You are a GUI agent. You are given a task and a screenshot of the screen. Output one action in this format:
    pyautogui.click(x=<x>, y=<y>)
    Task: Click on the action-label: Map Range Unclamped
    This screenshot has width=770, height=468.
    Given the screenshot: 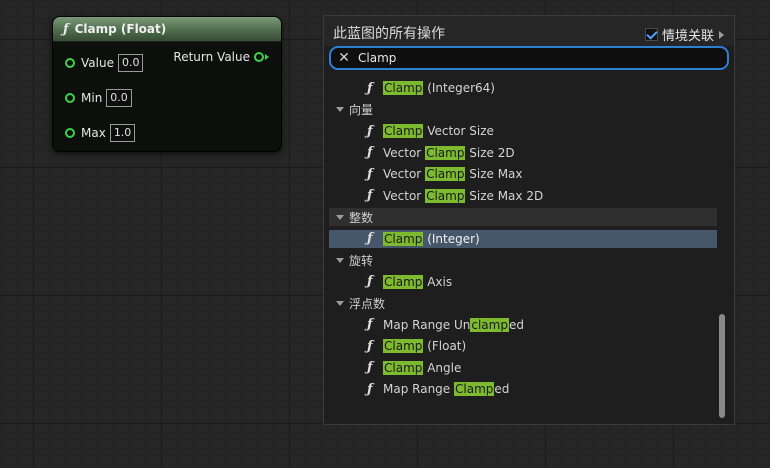 What is the action you would take?
    pyautogui.click(x=453, y=324)
    